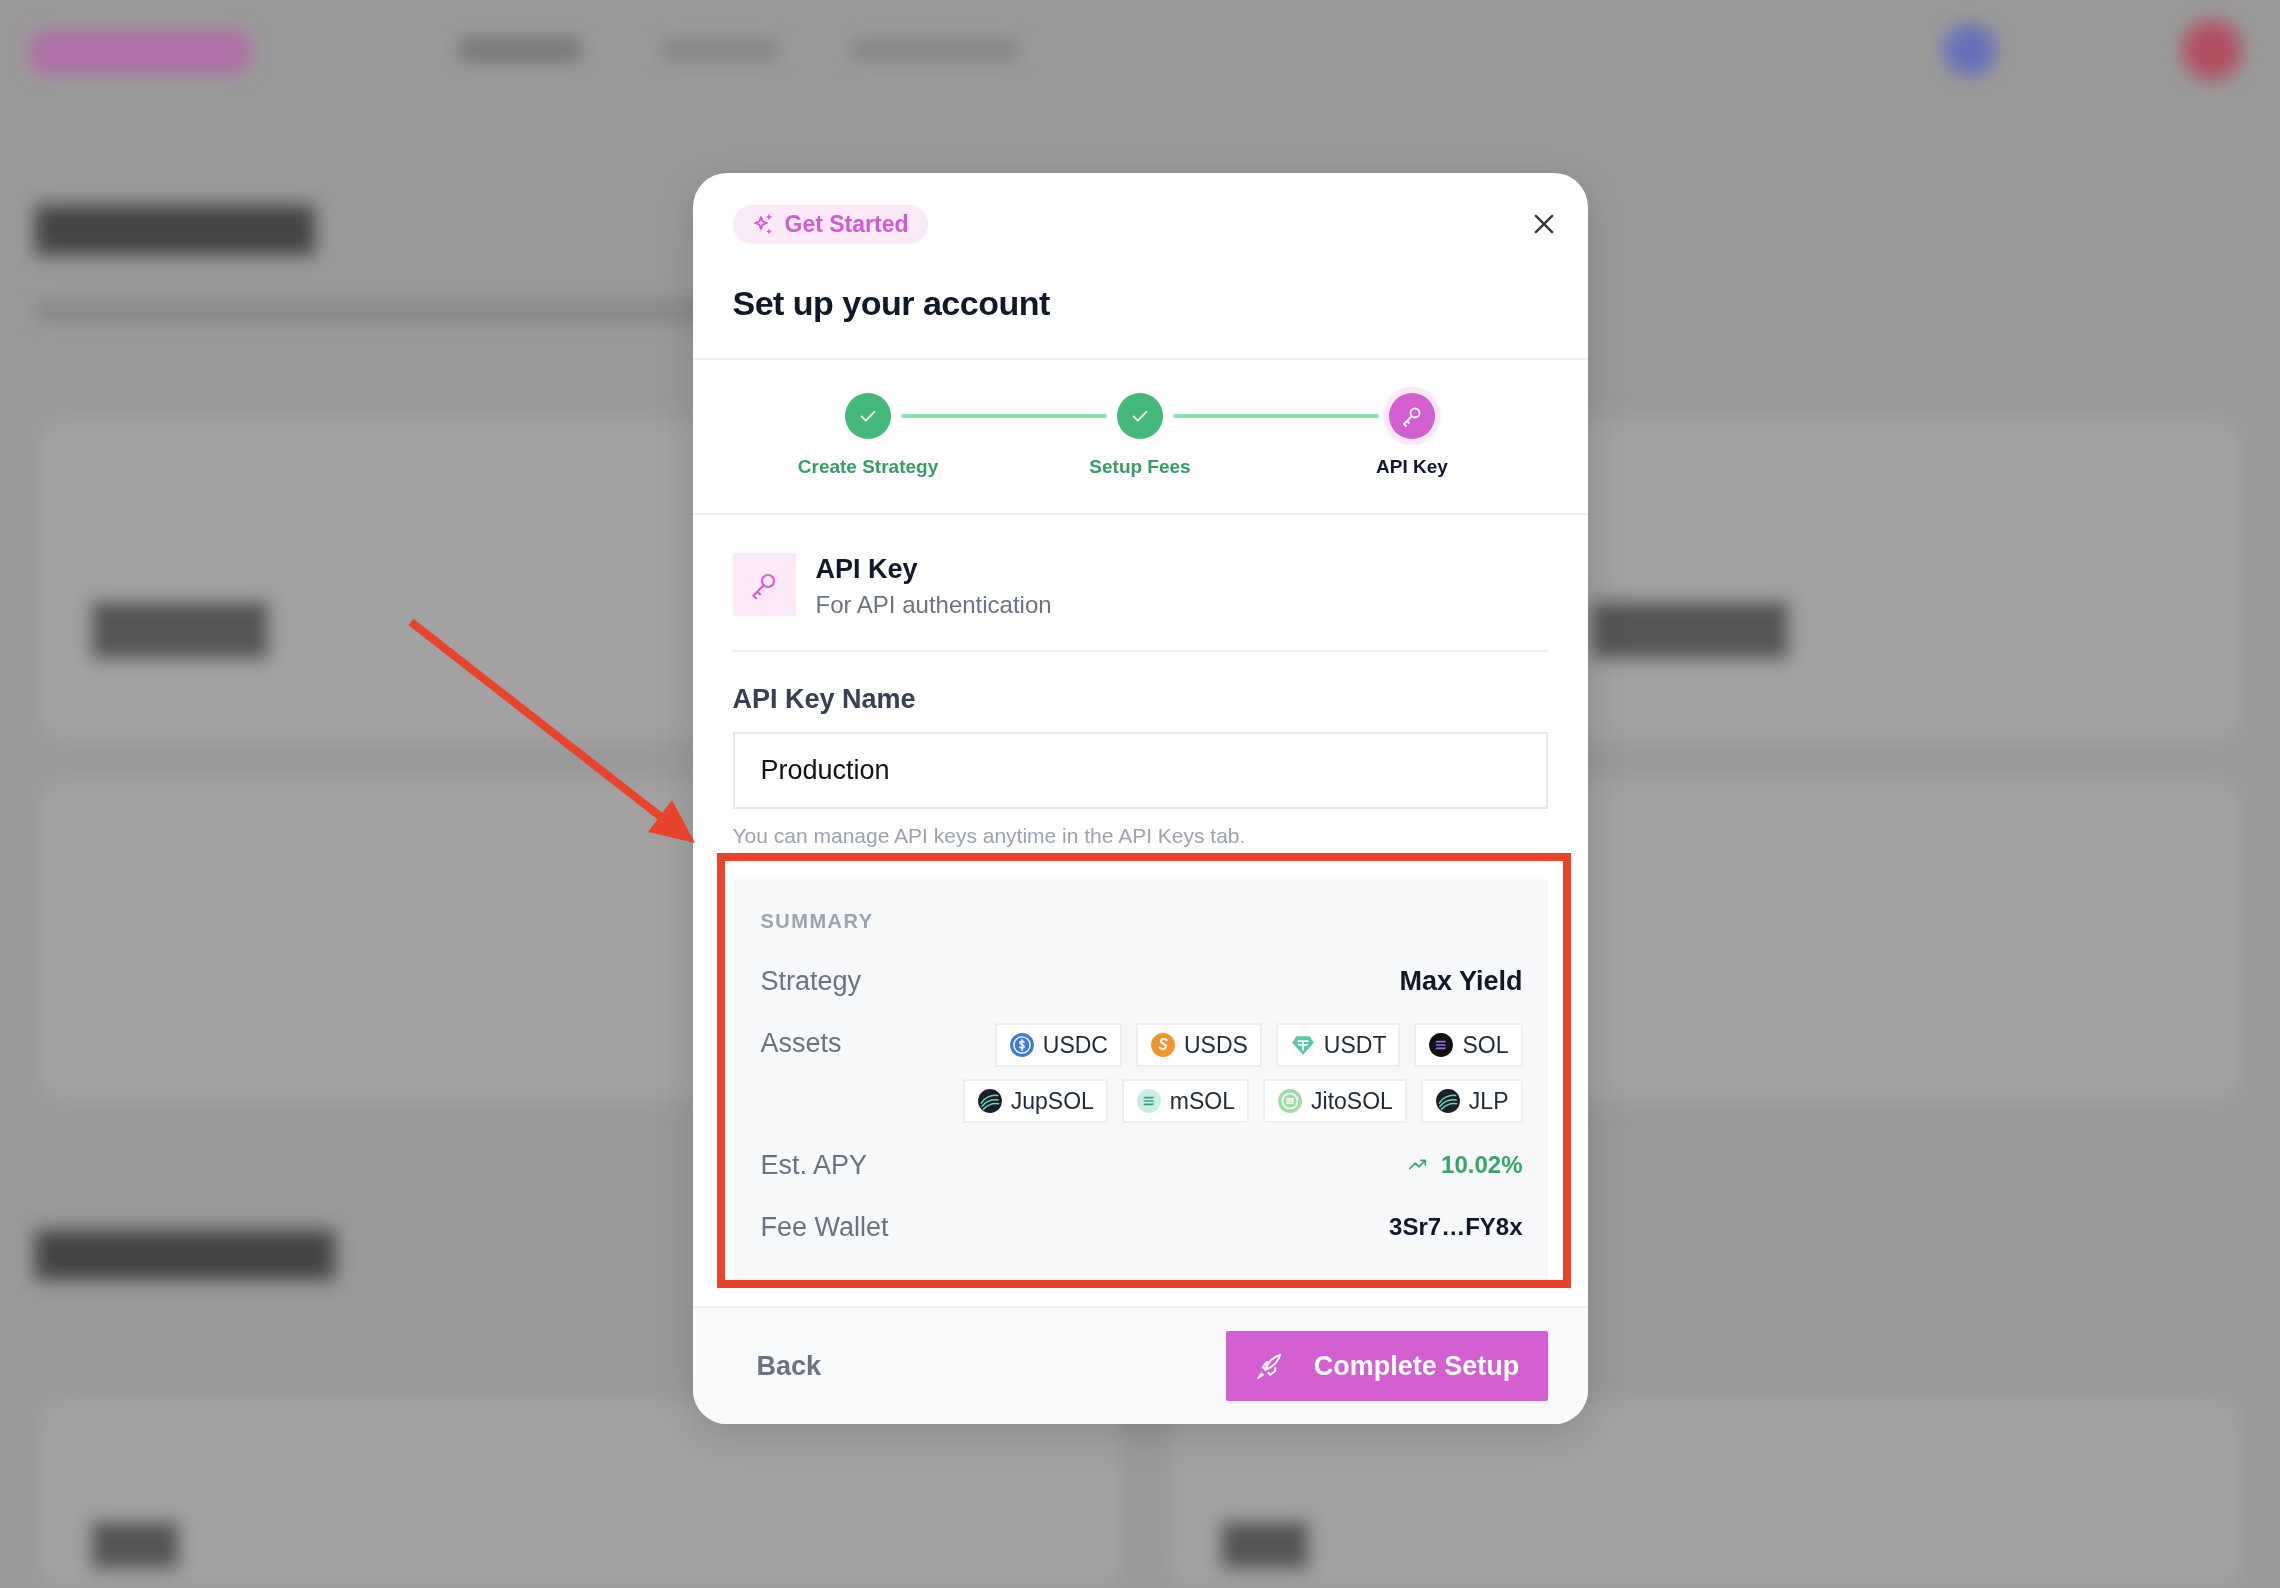 Image resolution: width=2280 pixels, height=1588 pixels. I want to click on summary-value: 3Sr7…FY8x, so click(1456, 1227).